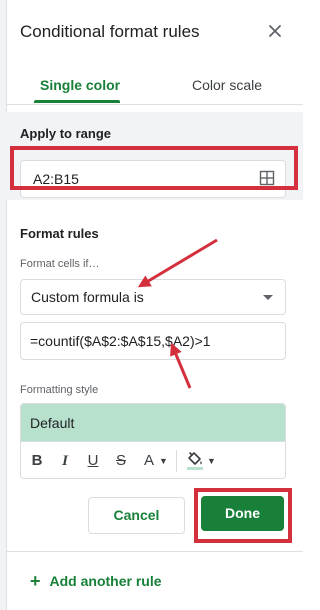 This screenshot has width=320, height=610. What do you see at coordinates (105, 581) in the screenshot?
I see `add-rule-label: Add another rule` at bounding box center [105, 581].